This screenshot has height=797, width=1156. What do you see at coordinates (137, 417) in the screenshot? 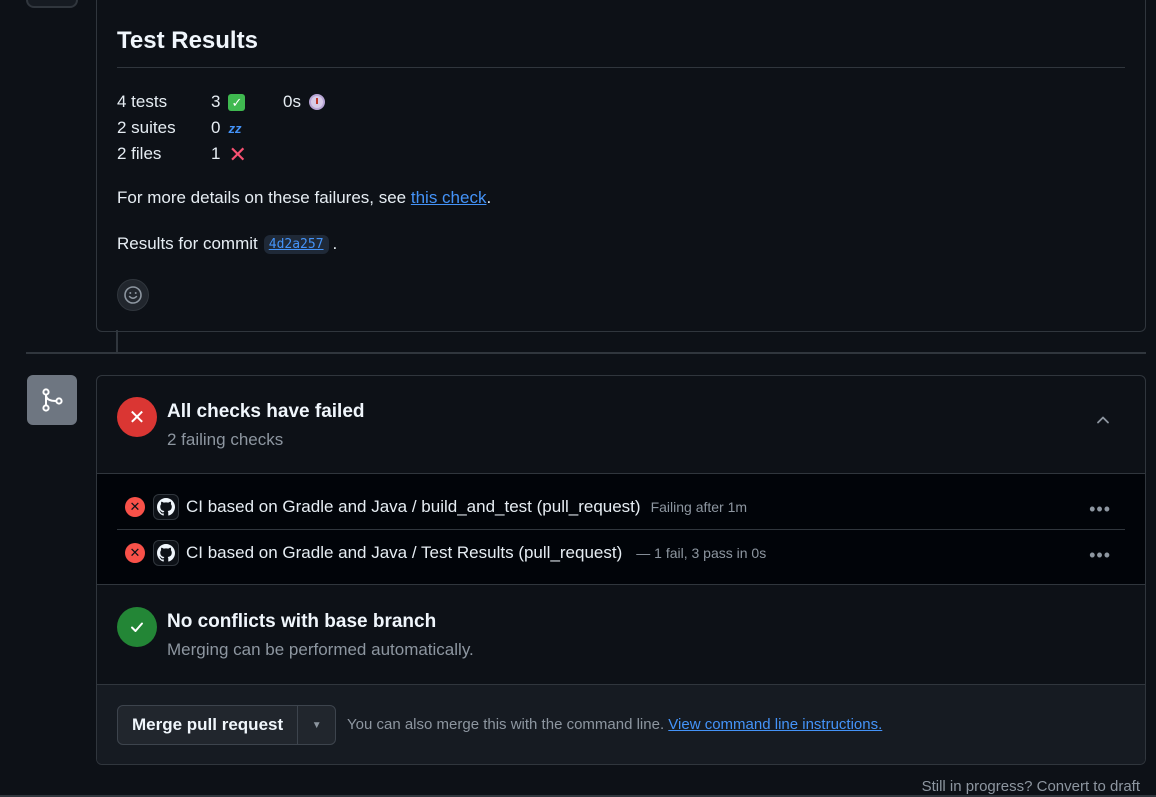
I see `failed-status-icon: ✕` at bounding box center [137, 417].